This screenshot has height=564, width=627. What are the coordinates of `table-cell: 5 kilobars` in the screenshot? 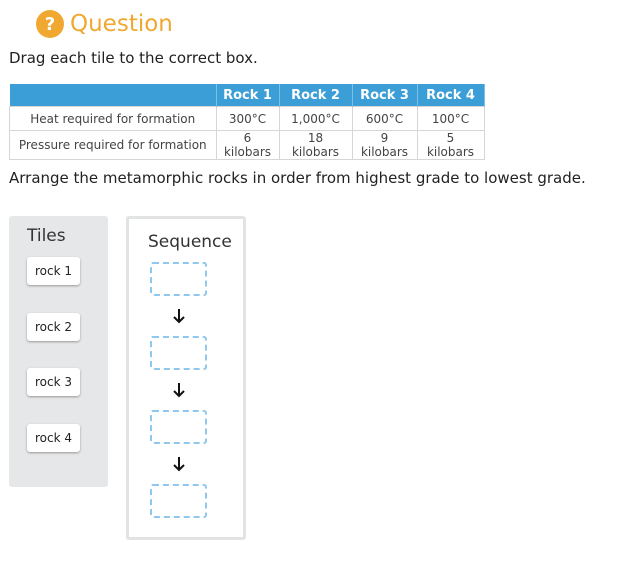 It's located at (450, 145).